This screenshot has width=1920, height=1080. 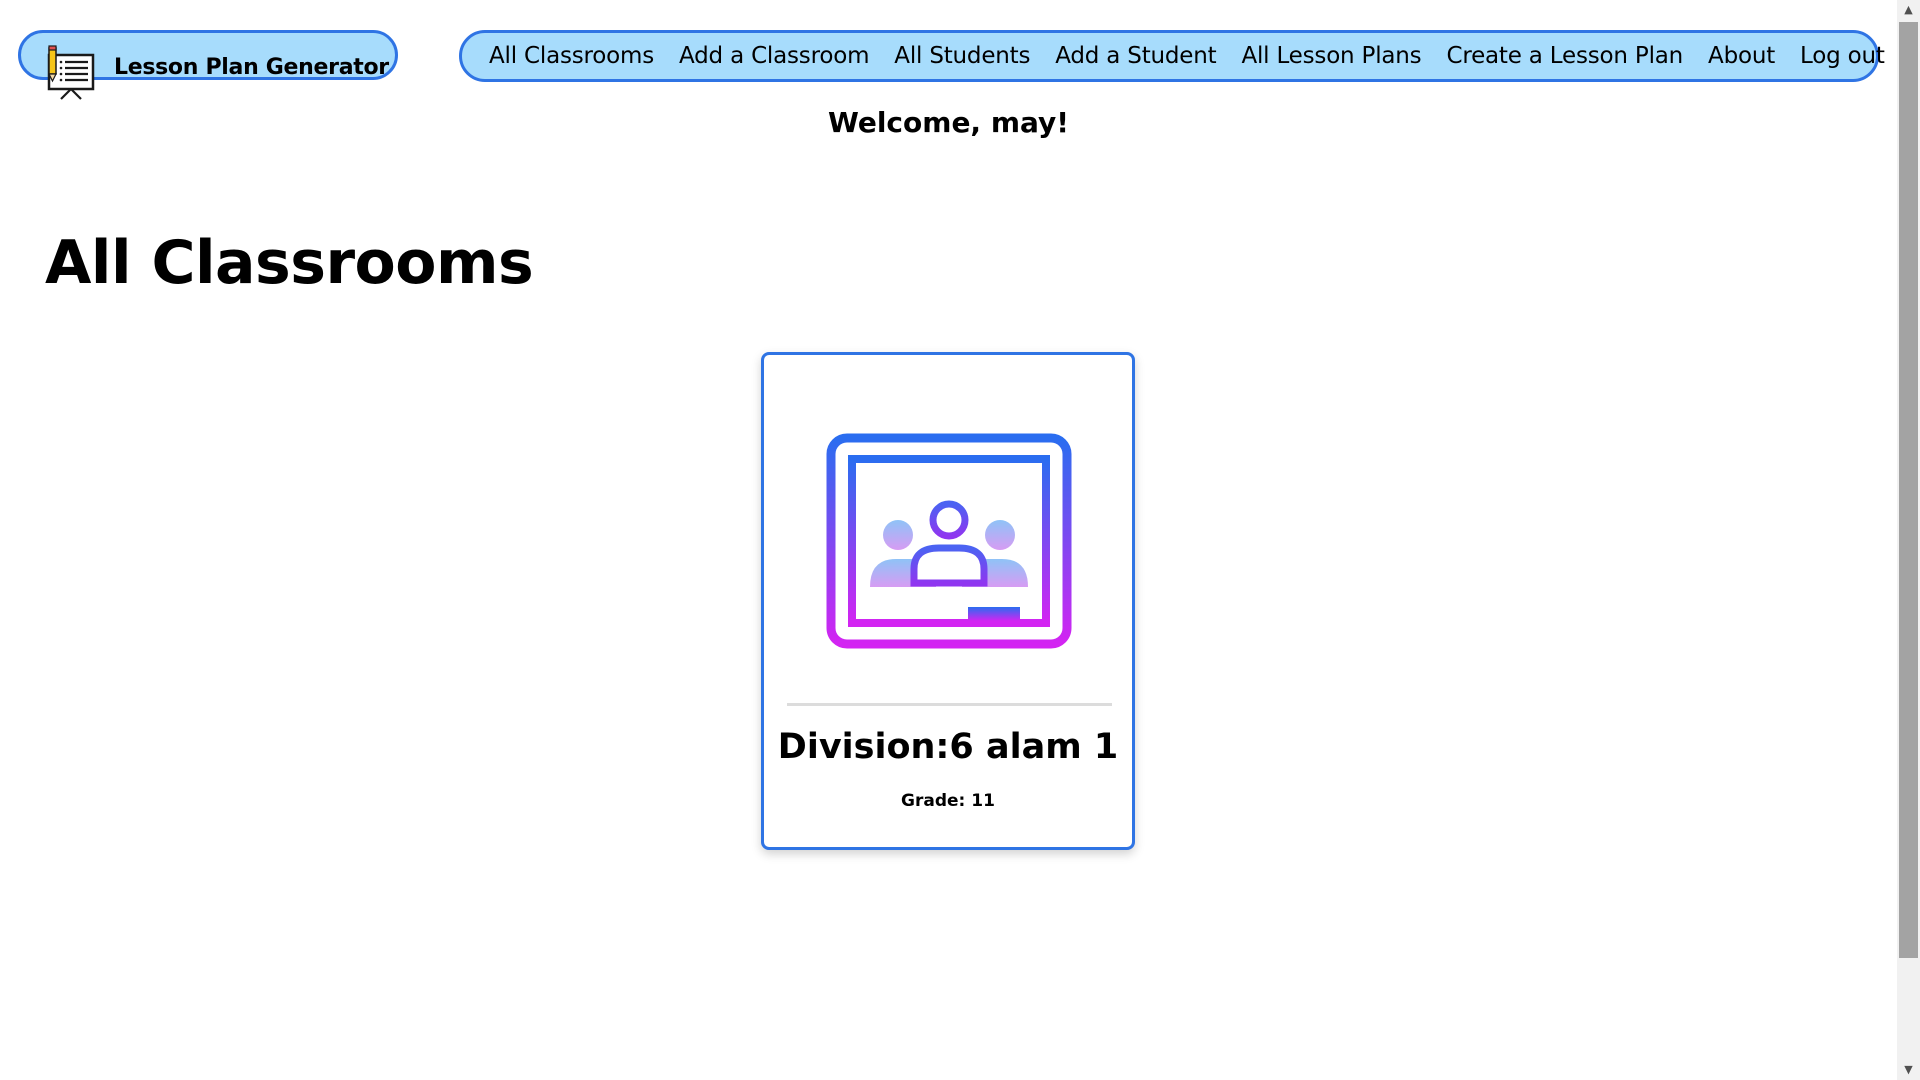 I want to click on nav-add-student: Add a Student, so click(x=1135, y=56).